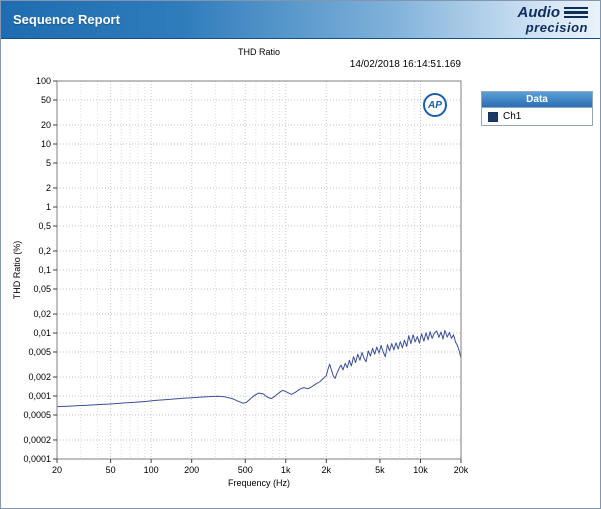 This screenshot has width=601, height=509. What do you see at coordinates (259, 483) in the screenshot?
I see `svg-text: Frequency (Hz)` at bounding box center [259, 483].